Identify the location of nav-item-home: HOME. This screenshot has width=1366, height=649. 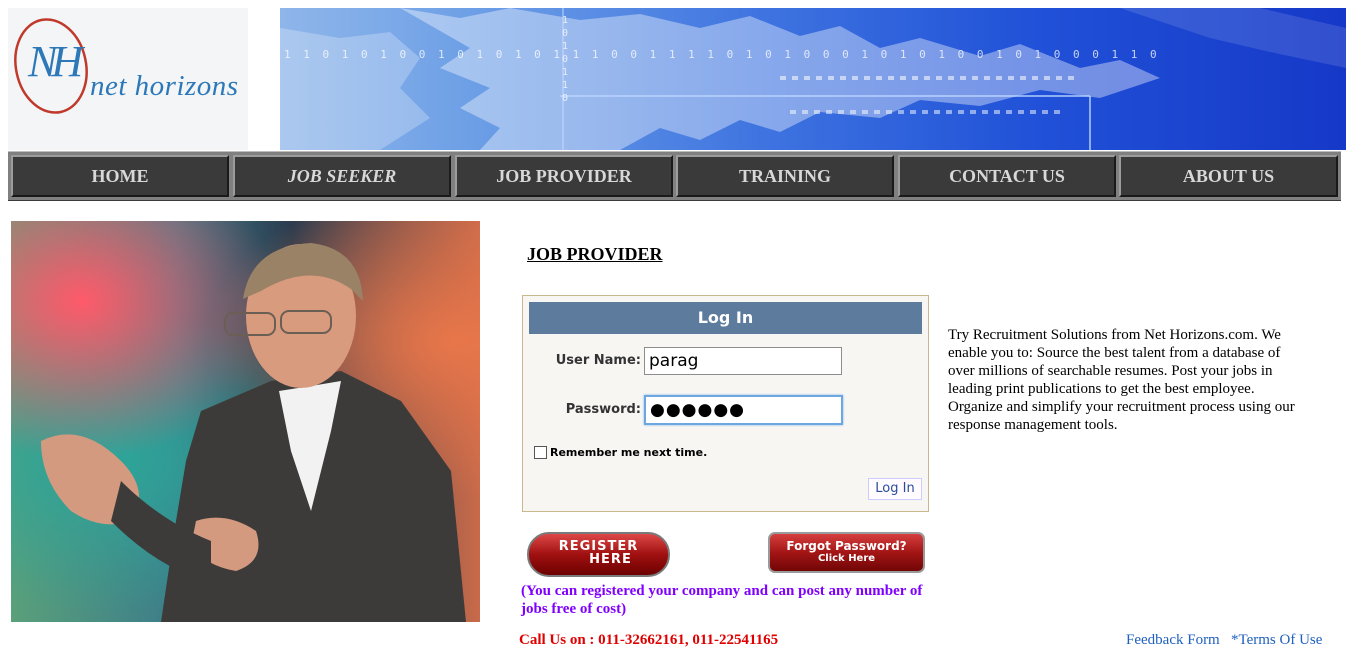
(120, 176).